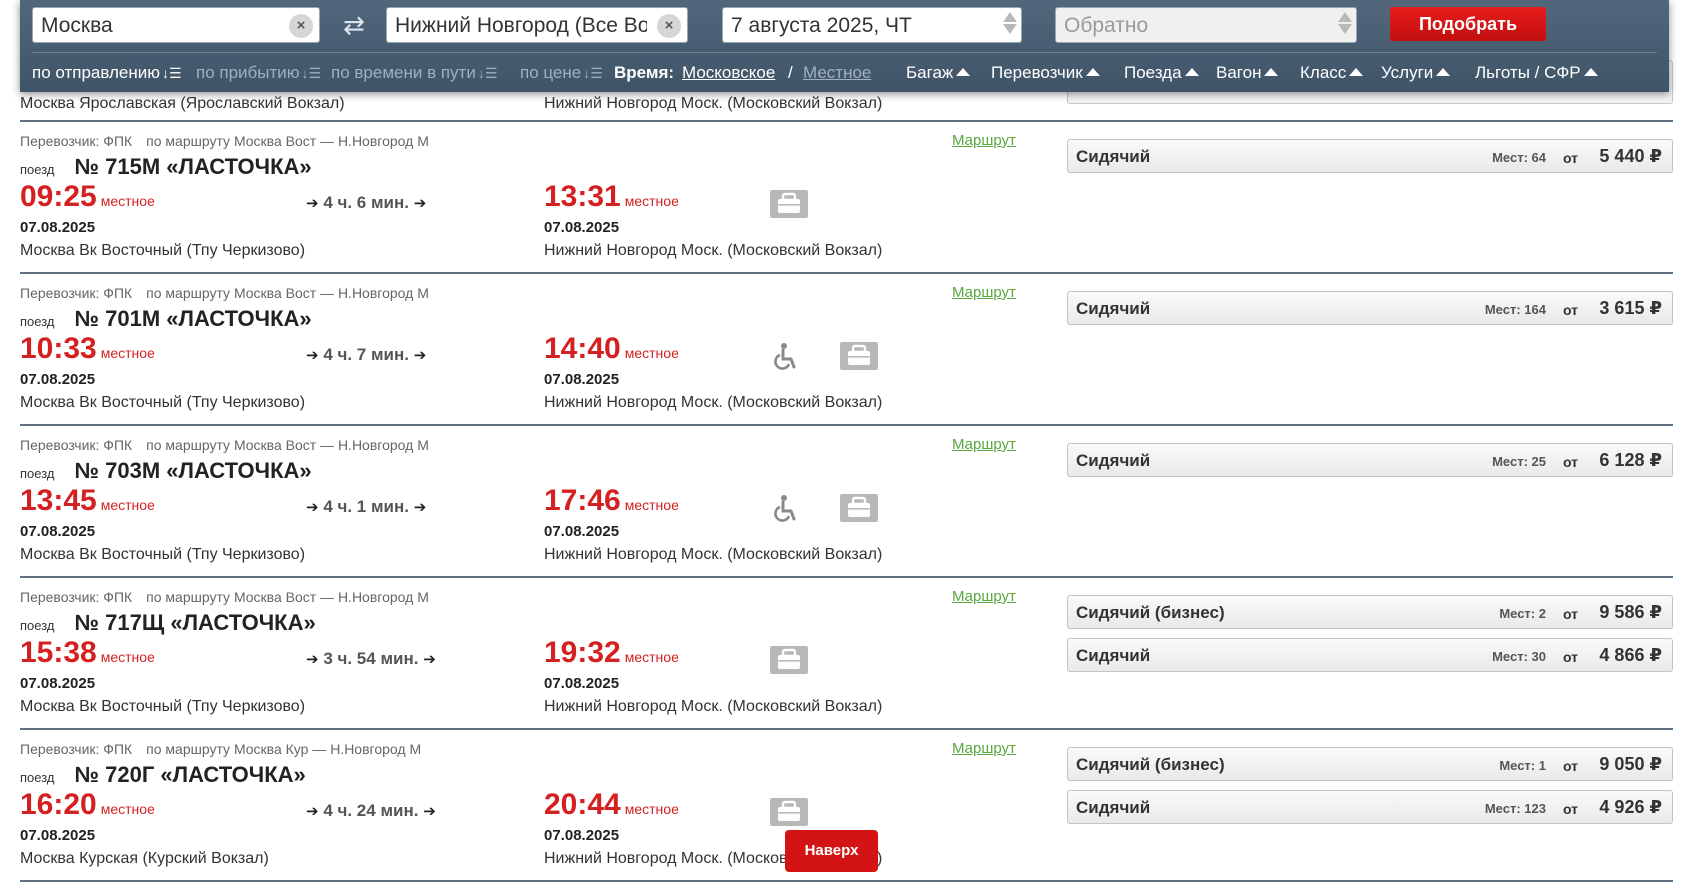 The image size is (1689, 882). I want to click on fare-button: Сидячий Мест: 164 от 3 615 ₽, so click(1370, 308).